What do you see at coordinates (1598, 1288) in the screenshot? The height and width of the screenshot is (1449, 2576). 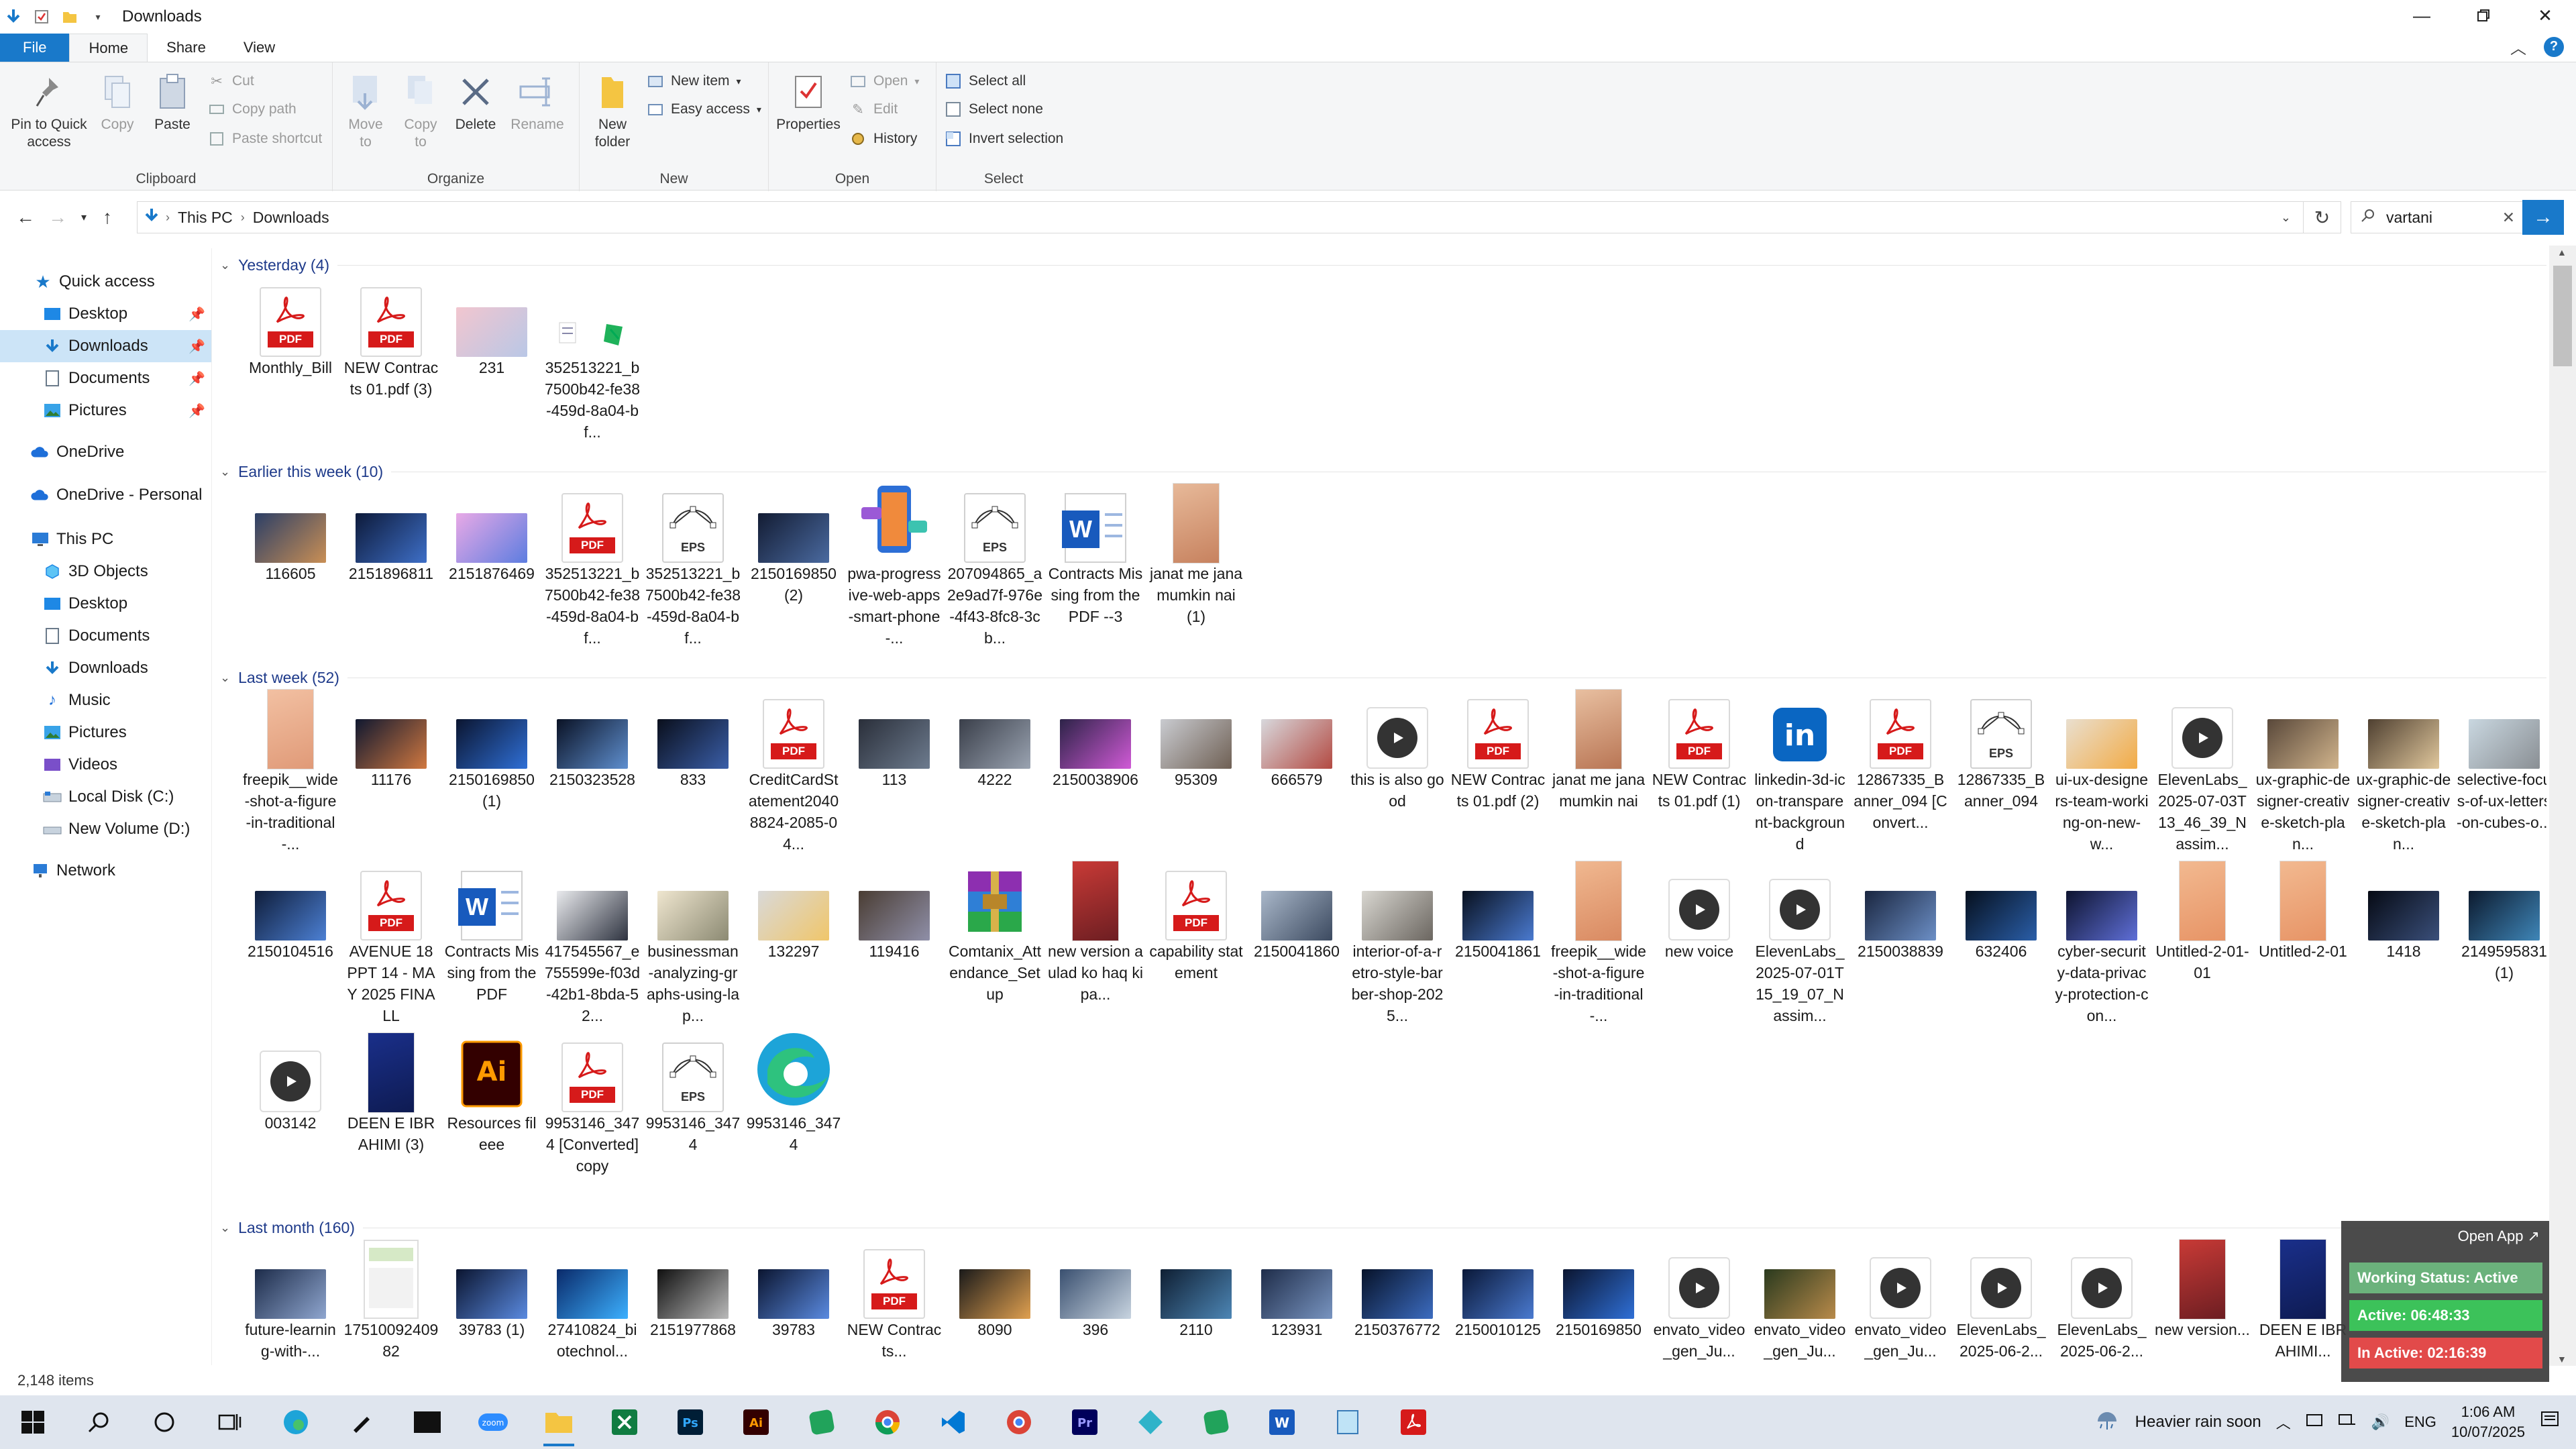 I see `file-item: 2150169850` at bounding box center [1598, 1288].